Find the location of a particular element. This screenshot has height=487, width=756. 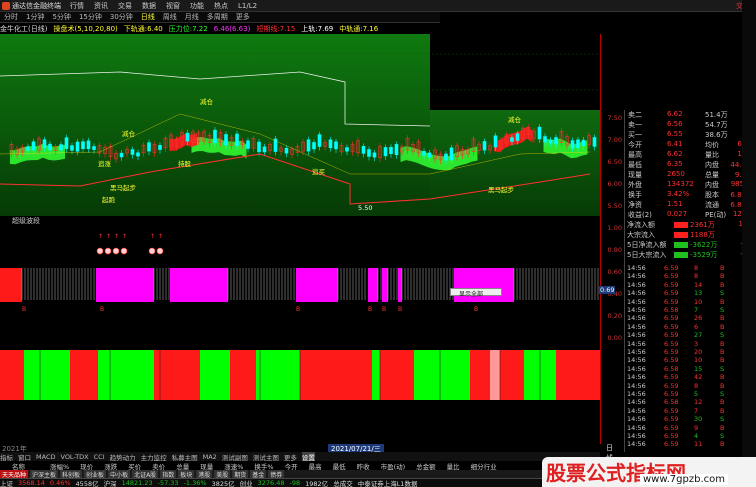

indicator-tab: 窗口 is located at coordinates (24, 457).